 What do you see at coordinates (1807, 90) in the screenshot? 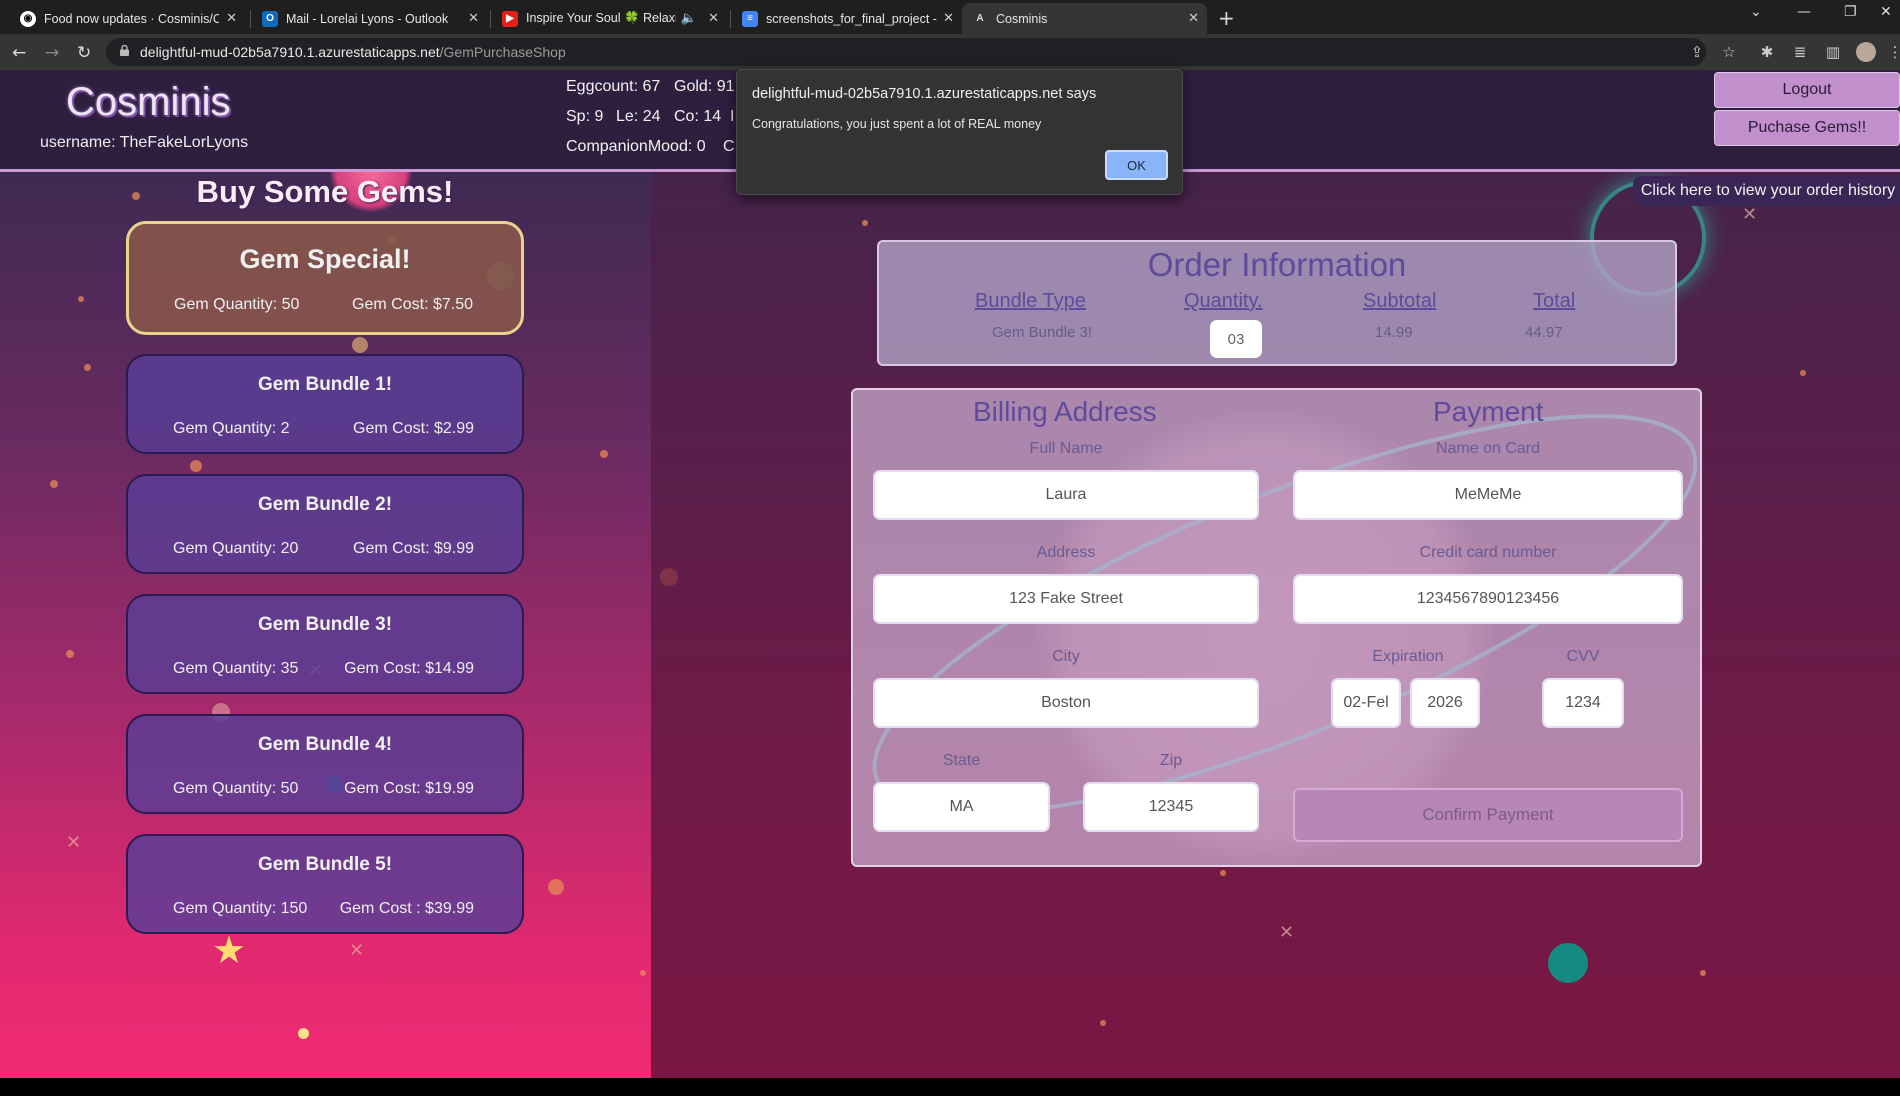
I see `logout-button: Logout` at bounding box center [1807, 90].